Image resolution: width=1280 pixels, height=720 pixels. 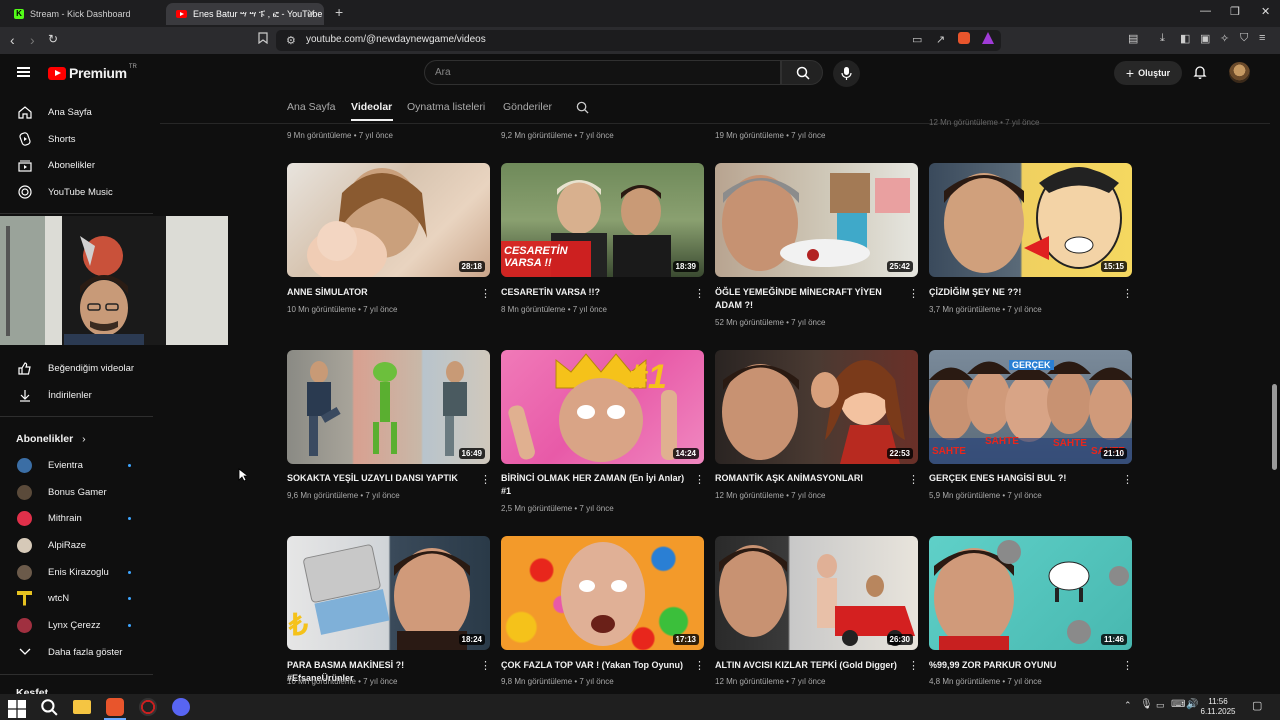 What do you see at coordinates (80, 192) in the screenshot?
I see `sidebar-item-youtube-music: YouTube Music` at bounding box center [80, 192].